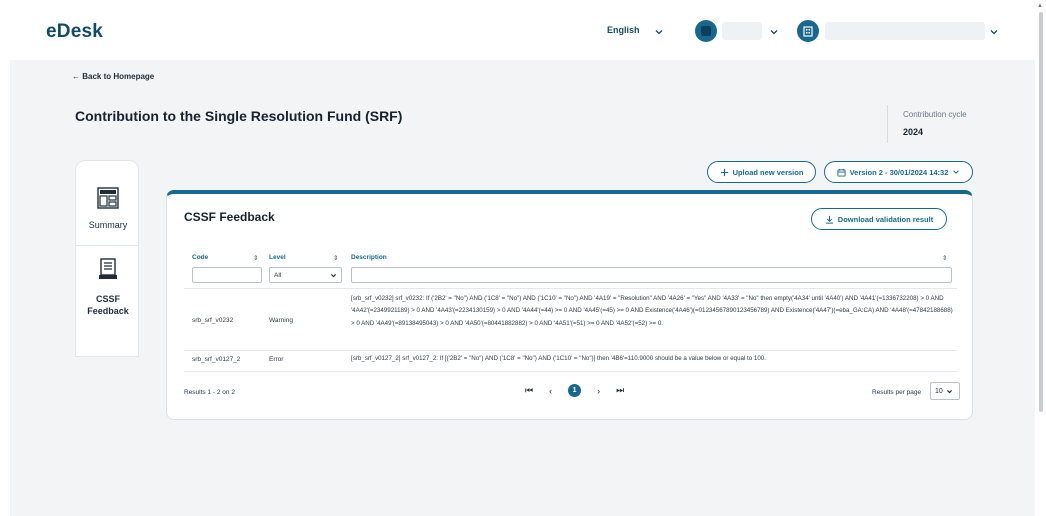 The height and width of the screenshot is (516, 1046). Describe the element at coordinates (550, 391) in the screenshot. I see `previous-page-icon: ‹` at that location.